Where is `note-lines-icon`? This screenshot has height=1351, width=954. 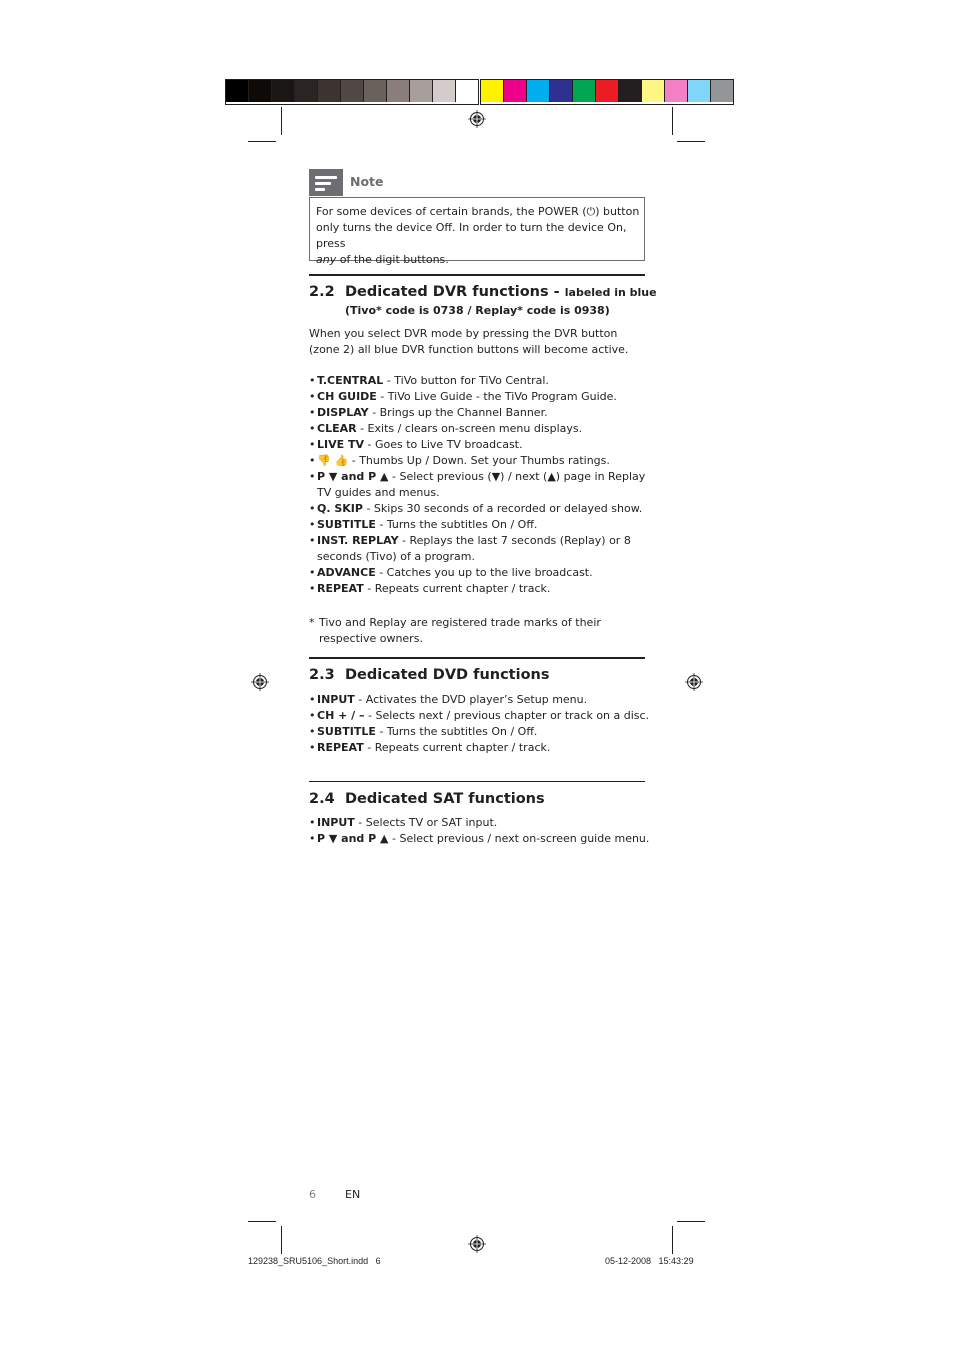 note-lines-icon is located at coordinates (326, 182).